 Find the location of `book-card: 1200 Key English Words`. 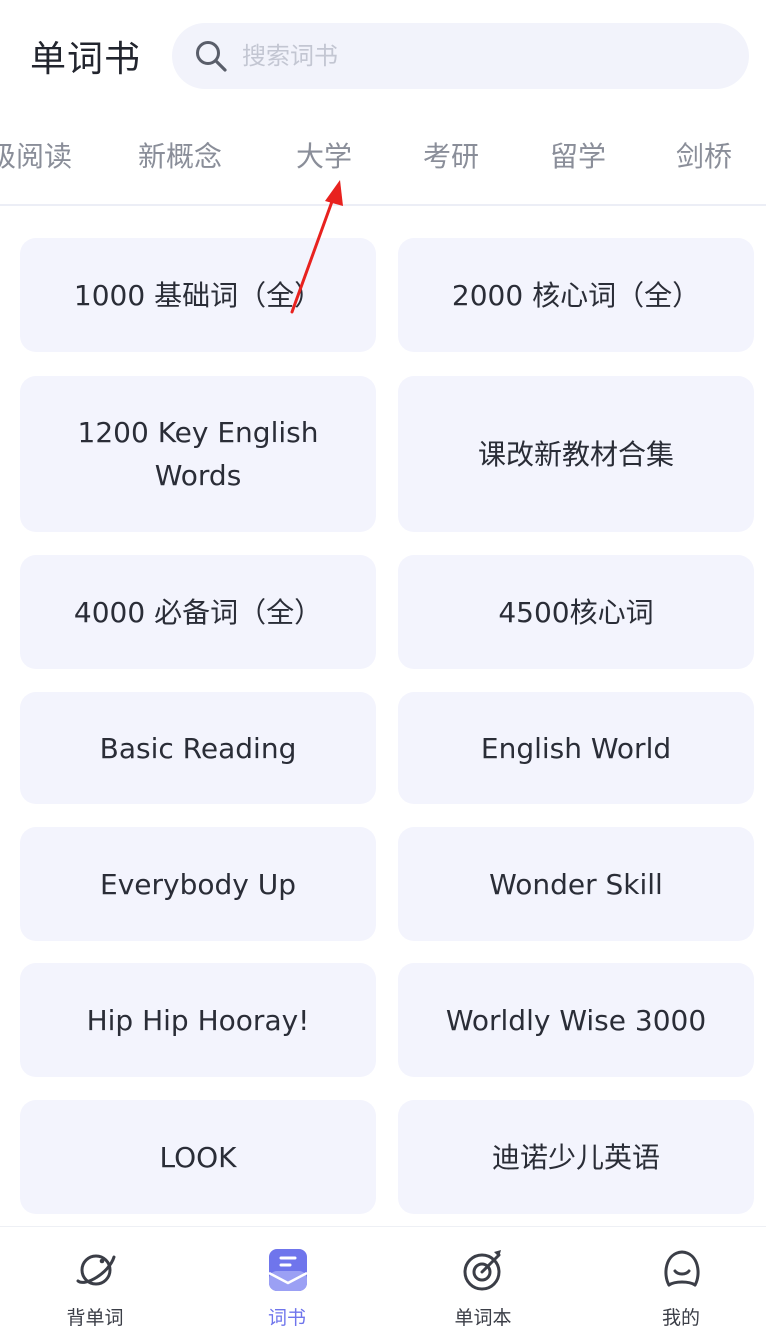

book-card: 1200 Key English Words is located at coordinates (198, 454).